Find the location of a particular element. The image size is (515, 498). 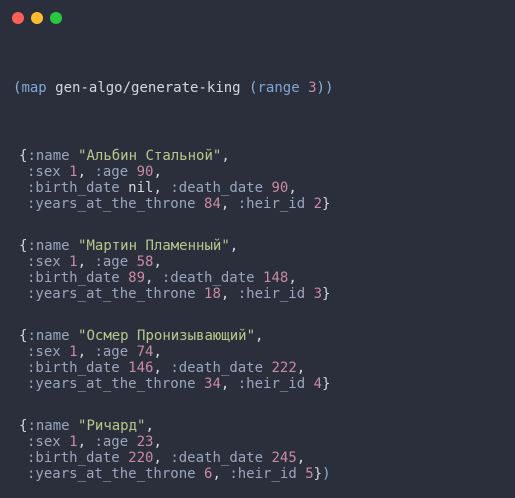

value-birth-date: nil is located at coordinates (141, 188).